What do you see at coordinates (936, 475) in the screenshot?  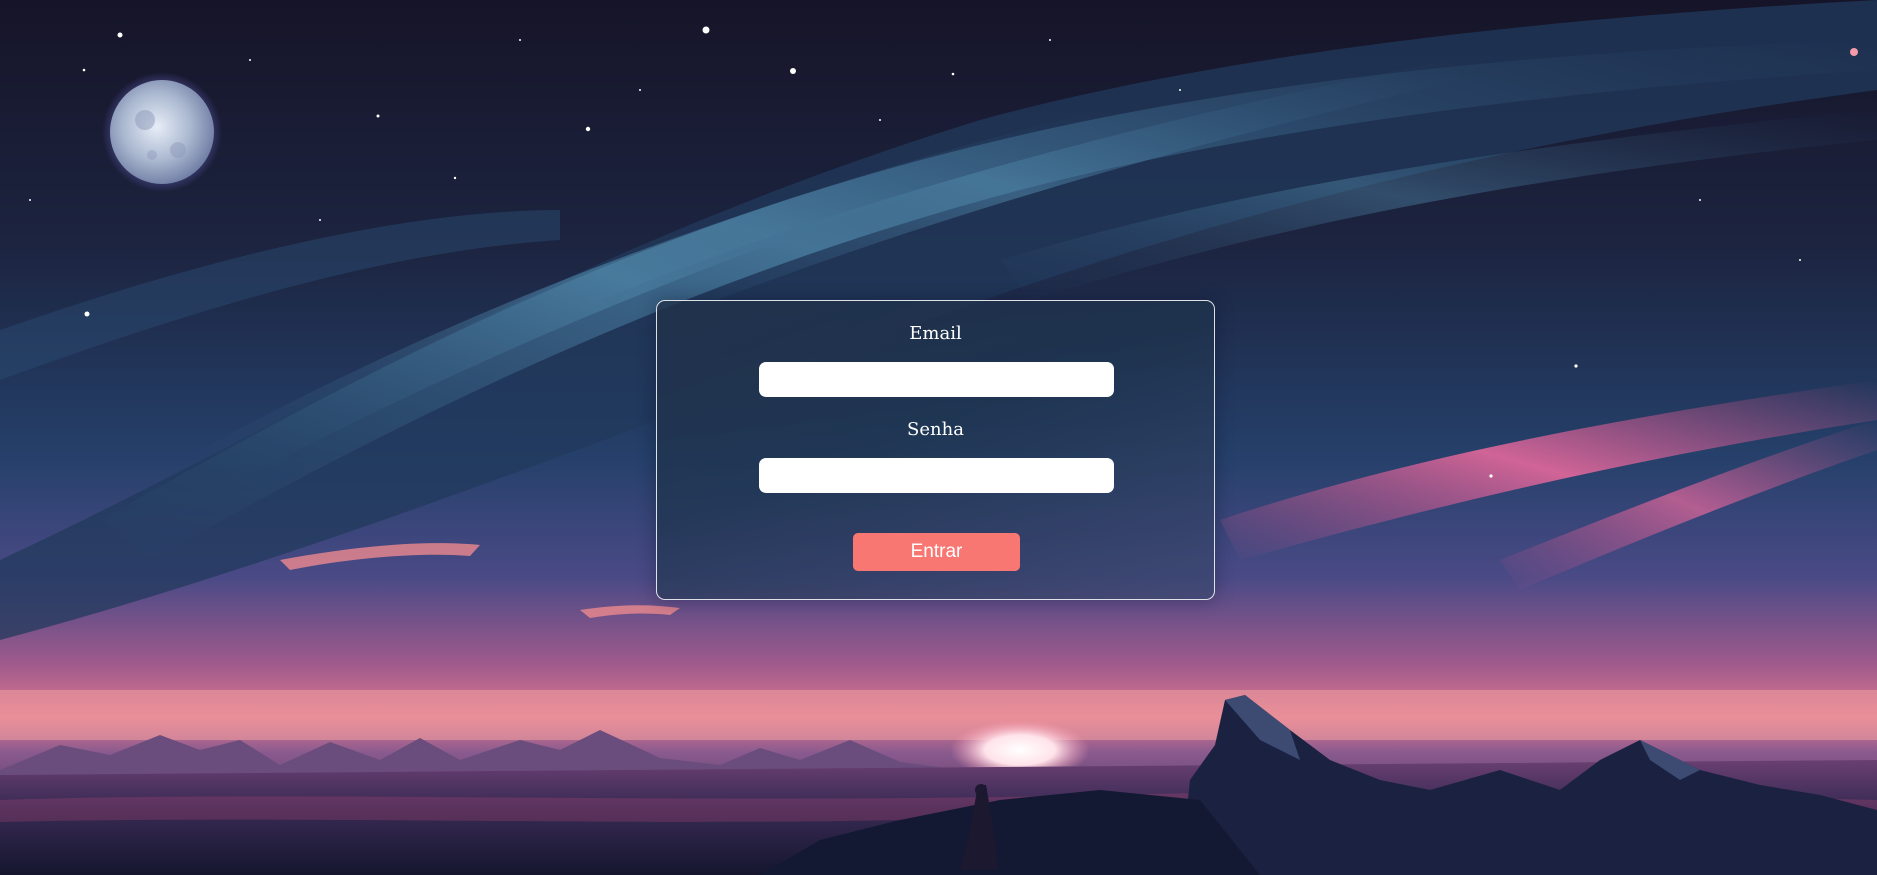 I see `password-input` at bounding box center [936, 475].